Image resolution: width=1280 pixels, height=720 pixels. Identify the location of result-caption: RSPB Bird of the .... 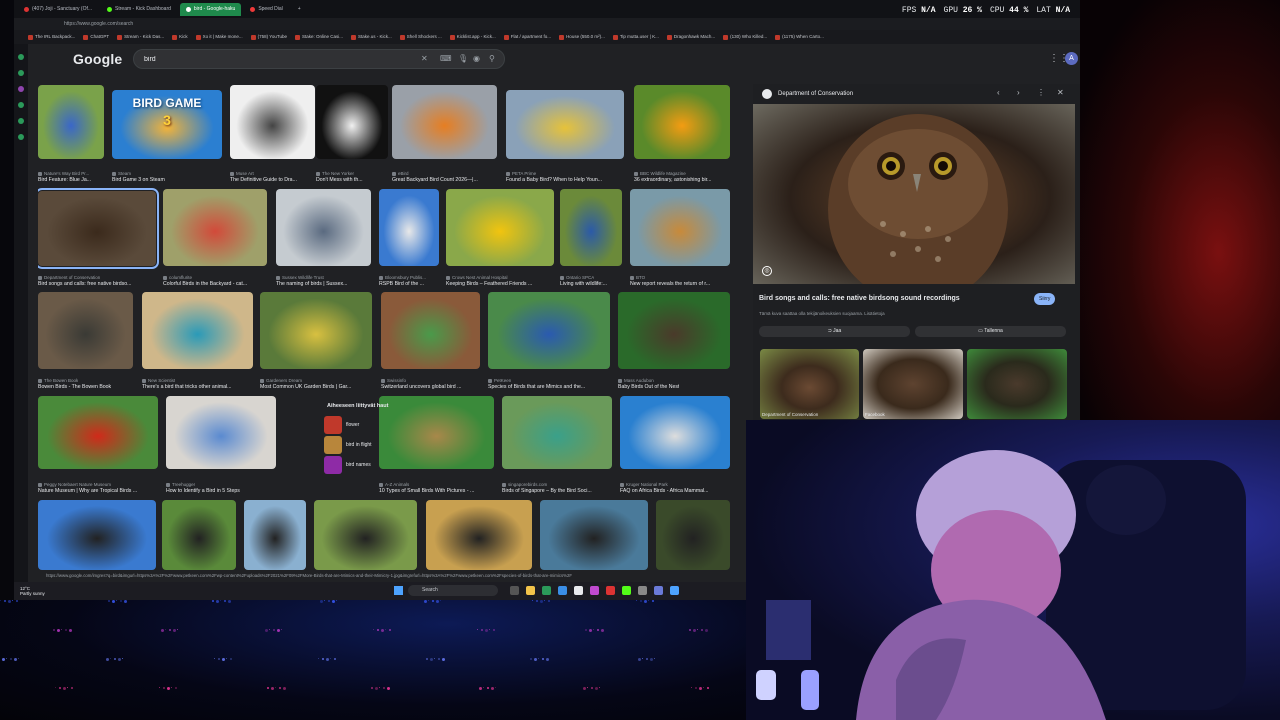
(401, 284).